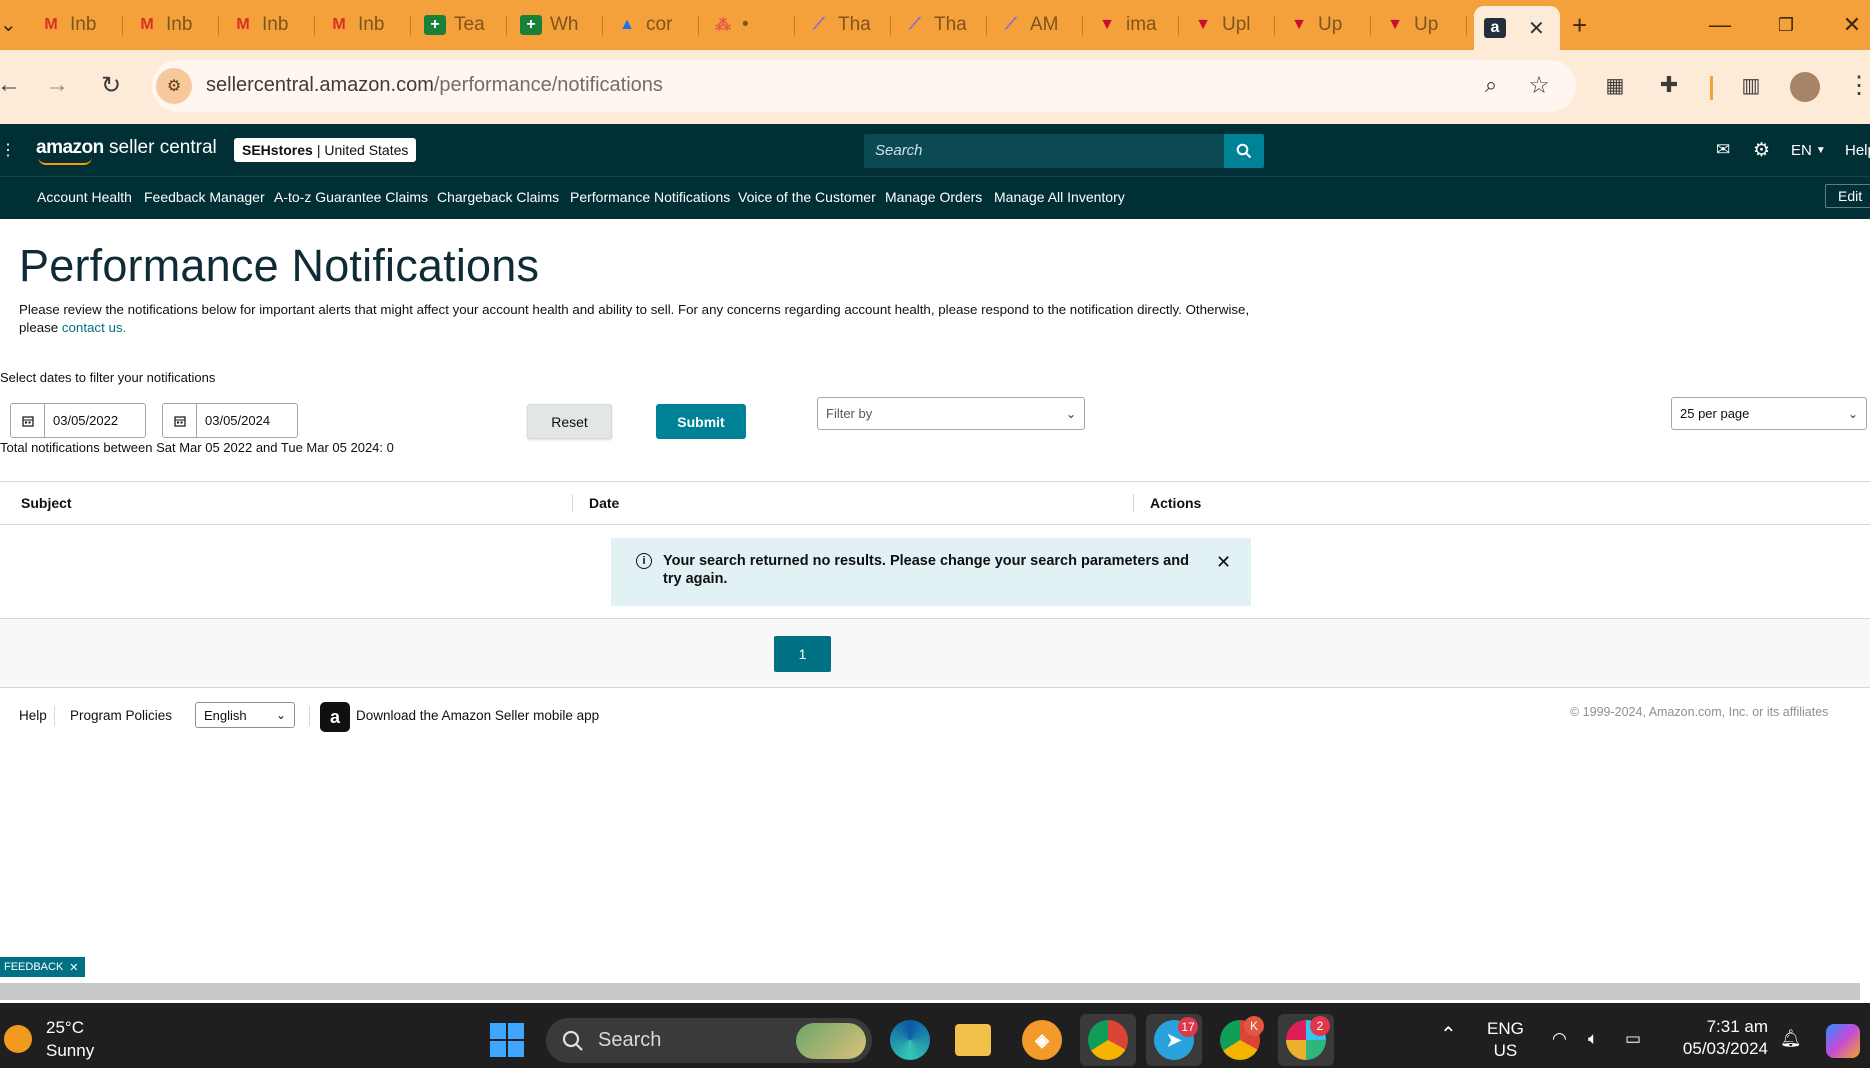 The image size is (1870, 1068). What do you see at coordinates (477, 715) in the screenshot?
I see `download-app-link: Download the Amazon Seller mobile app` at bounding box center [477, 715].